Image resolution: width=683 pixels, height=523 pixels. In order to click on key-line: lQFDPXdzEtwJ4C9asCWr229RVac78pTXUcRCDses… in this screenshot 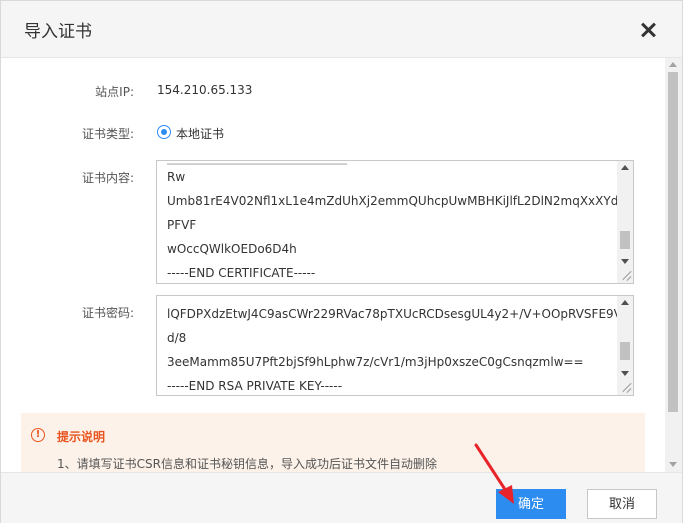, I will do `click(398, 314)`.